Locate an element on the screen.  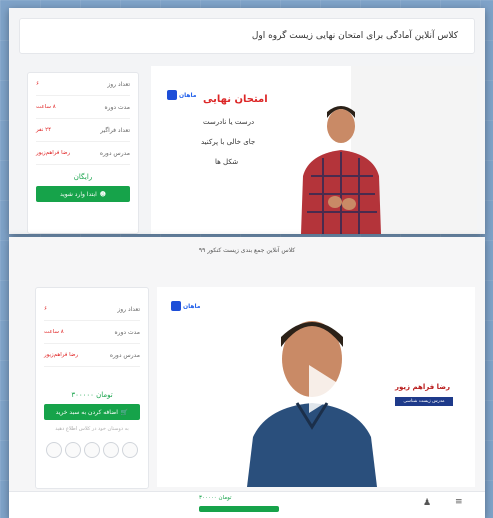
login-button: ☻ ابتدا وارد شوید is located at coordinates (83, 194).